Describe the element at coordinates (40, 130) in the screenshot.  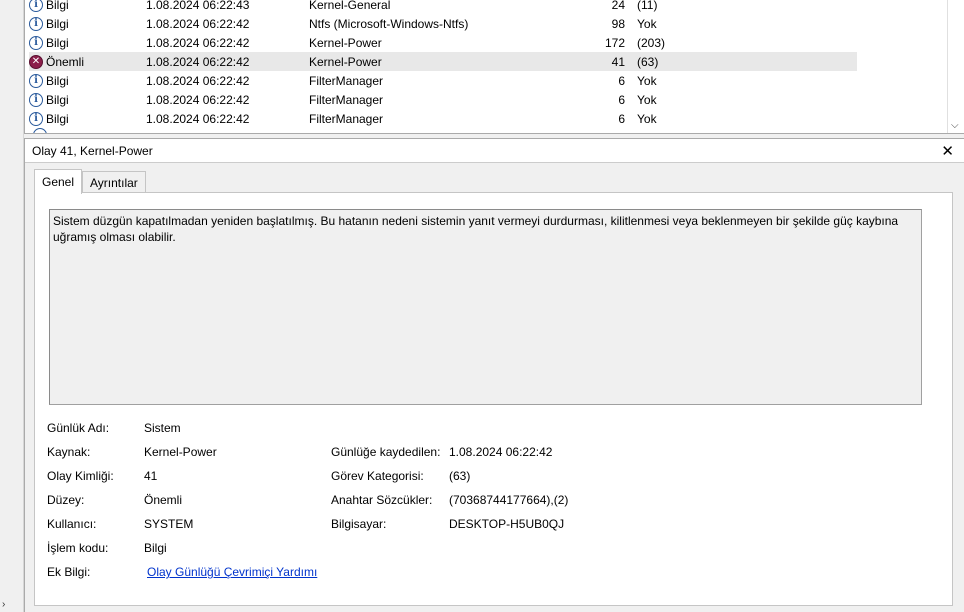
I see `info-icon` at that location.